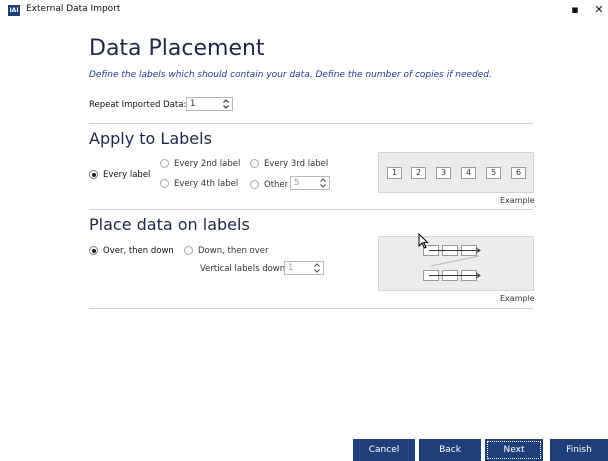 The image size is (608, 461). I want to click on preview-label-5: 5, so click(493, 173).